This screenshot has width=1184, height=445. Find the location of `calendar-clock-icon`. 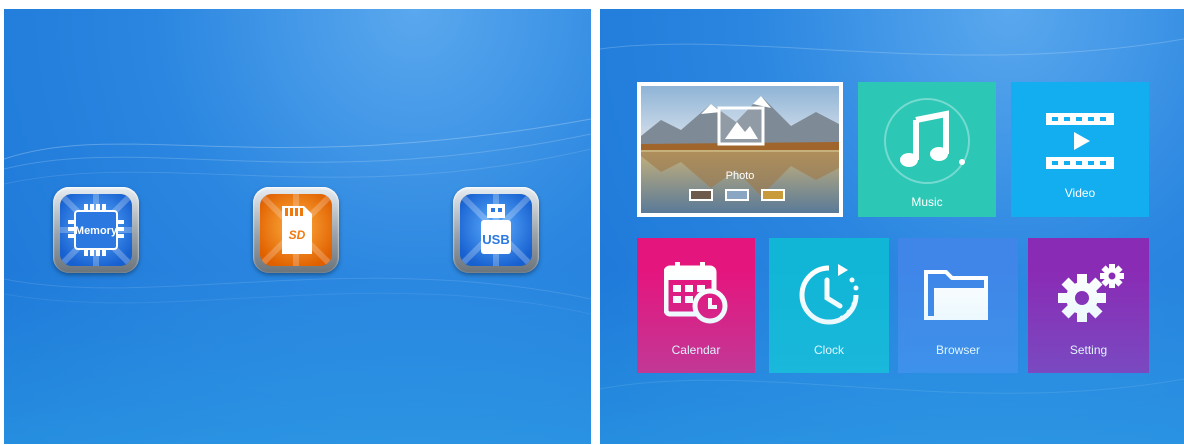

calendar-clock-icon is located at coordinates (696, 293).